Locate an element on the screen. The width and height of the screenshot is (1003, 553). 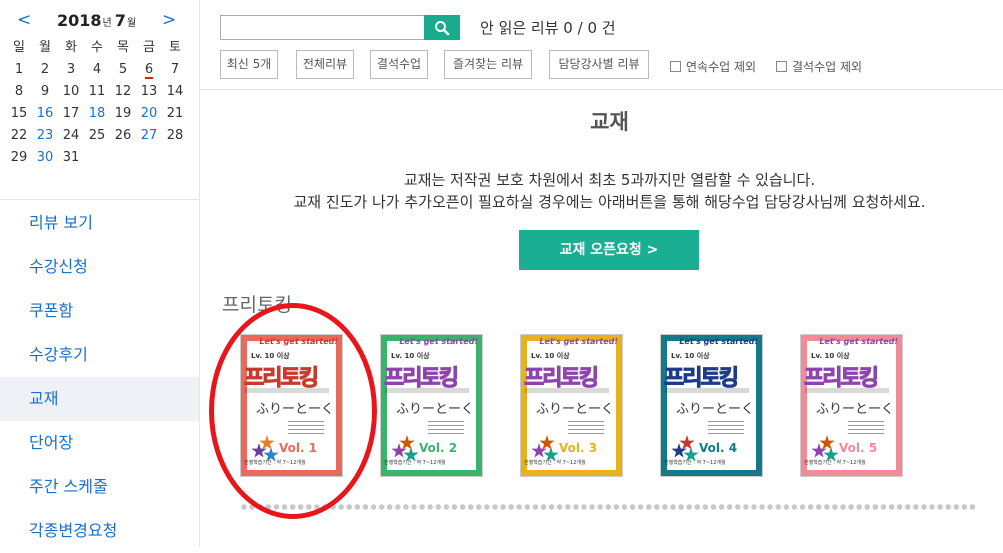
weekday-header: 금 is located at coordinates (149, 47).